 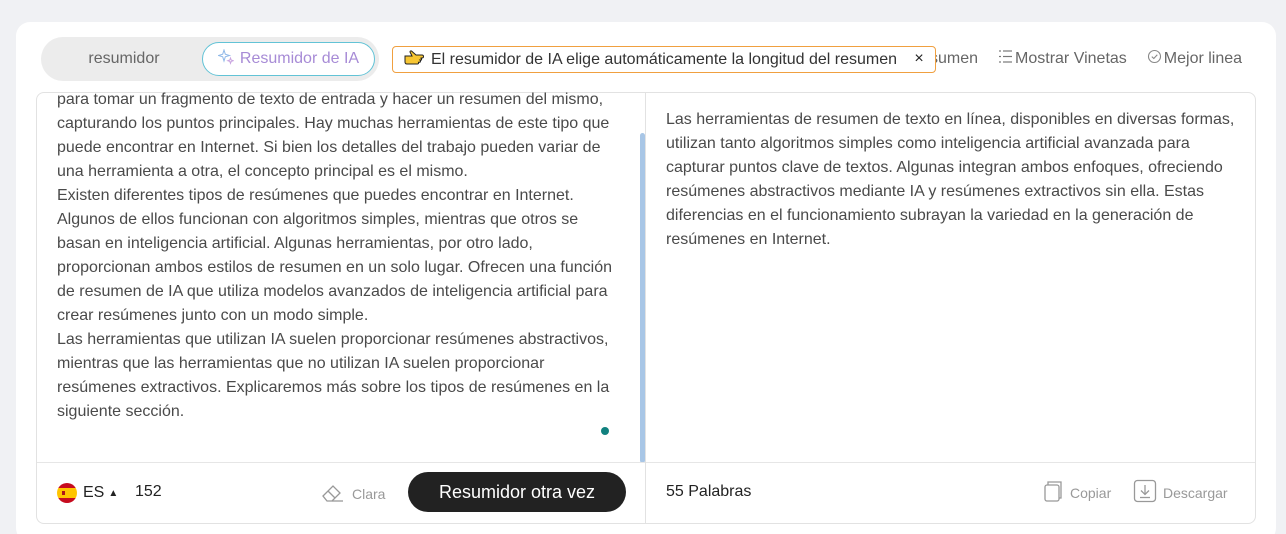 I want to click on spain-flag-icon, so click(x=67, y=493).